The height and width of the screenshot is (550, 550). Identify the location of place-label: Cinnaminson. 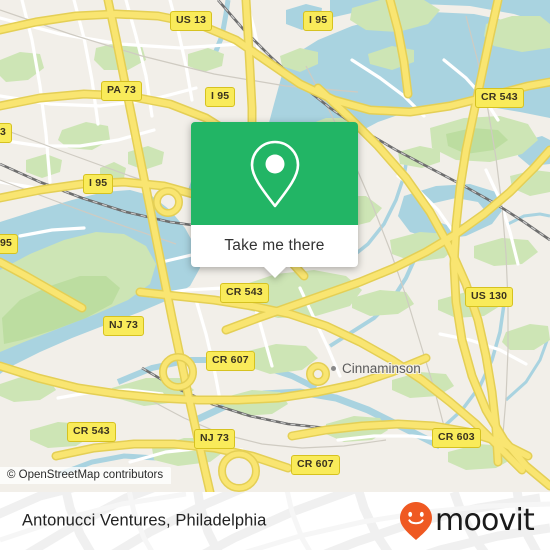
(381, 368).